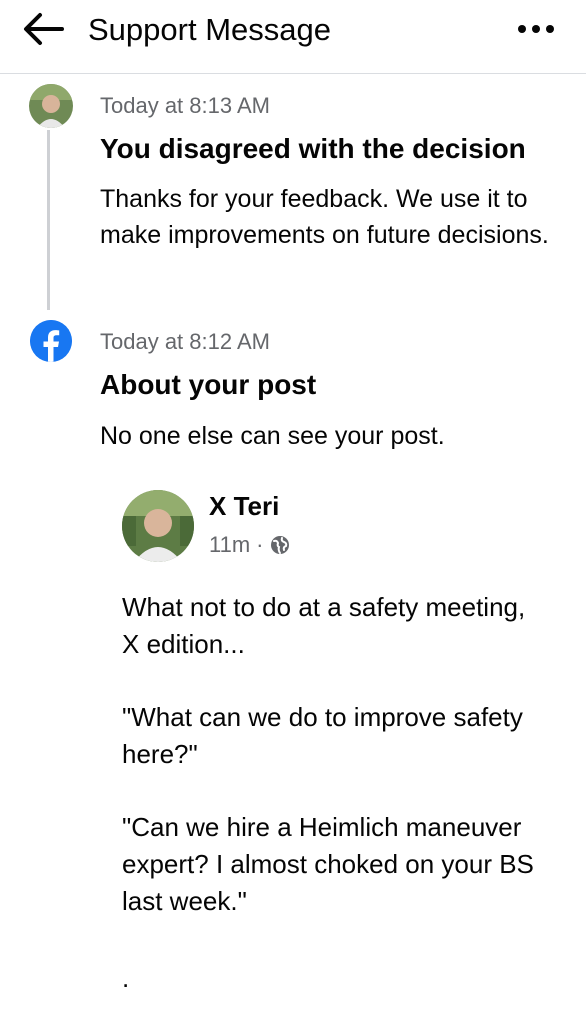 The width and height of the screenshot is (586, 1024). I want to click on message-body: No one else can see your post., so click(272, 436).